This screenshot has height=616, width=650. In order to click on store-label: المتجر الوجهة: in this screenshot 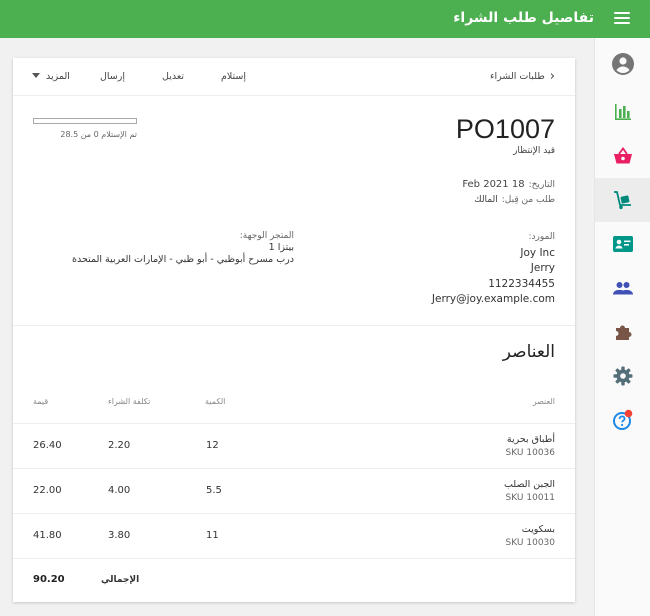, I will do `click(266, 236)`.